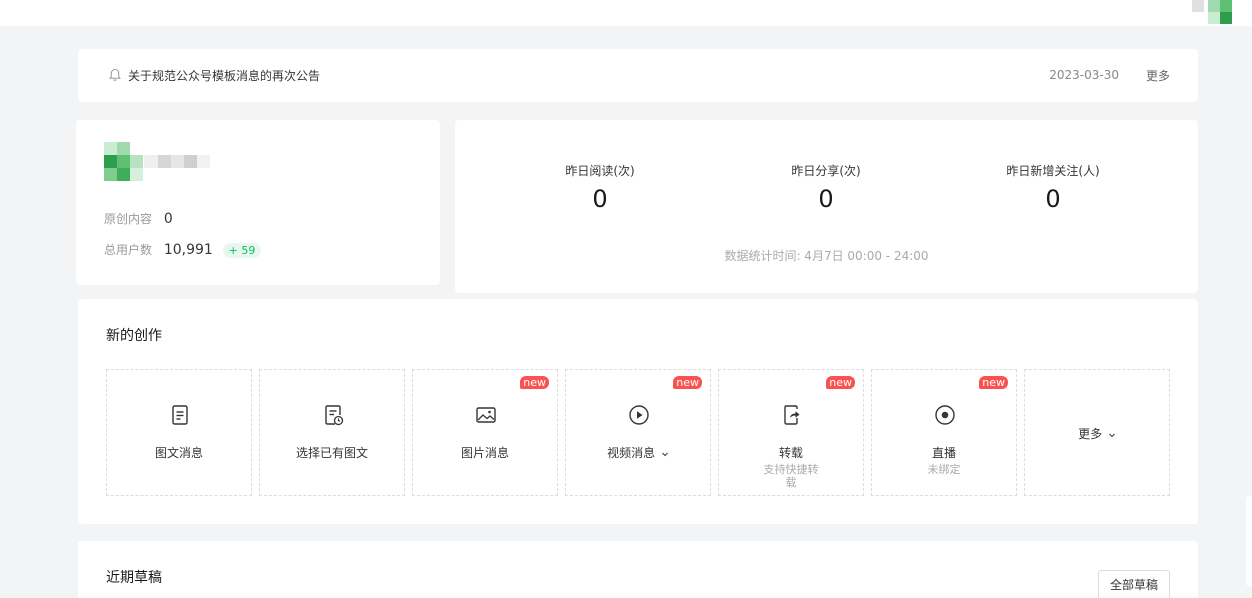 Image resolution: width=1252 pixels, height=598 pixels. I want to click on live-icon, so click(945, 415).